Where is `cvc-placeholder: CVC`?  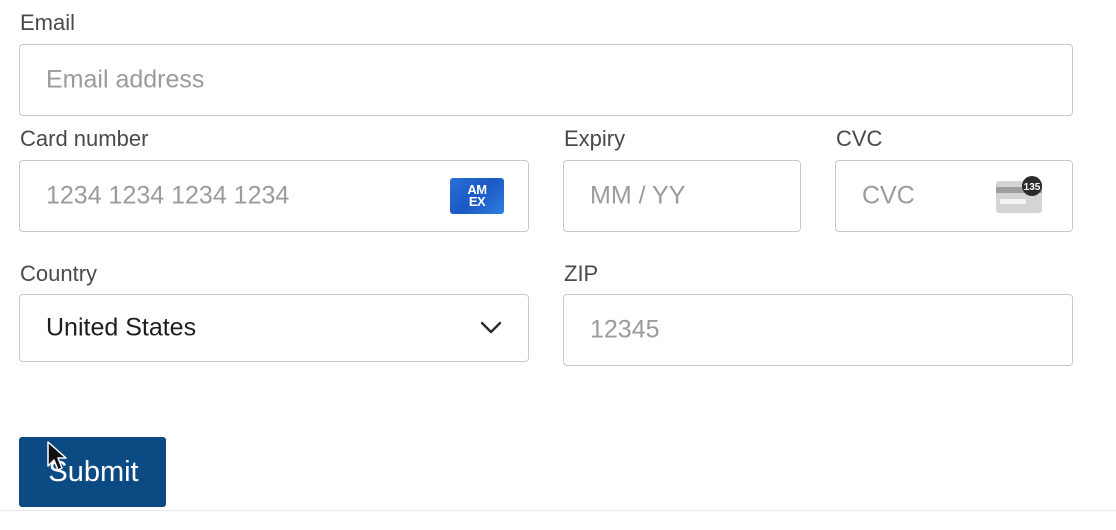
cvc-placeholder: CVC is located at coordinates (888, 195).